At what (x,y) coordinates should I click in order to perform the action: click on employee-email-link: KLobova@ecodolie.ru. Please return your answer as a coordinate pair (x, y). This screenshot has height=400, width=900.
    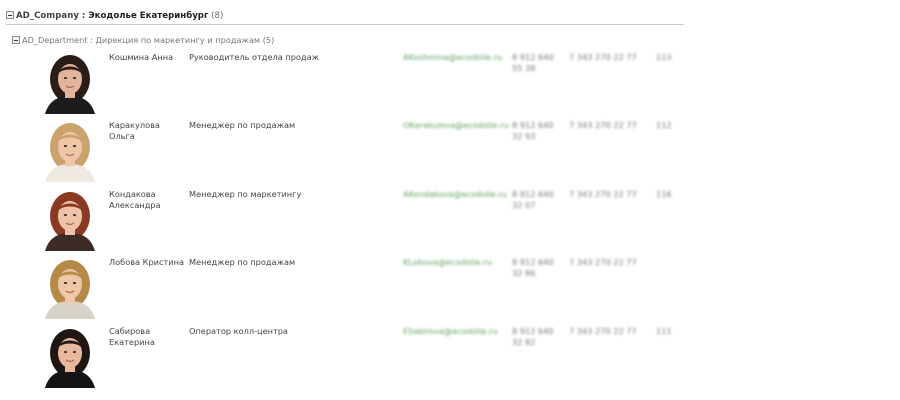
    Looking at the image, I should click on (447, 262).